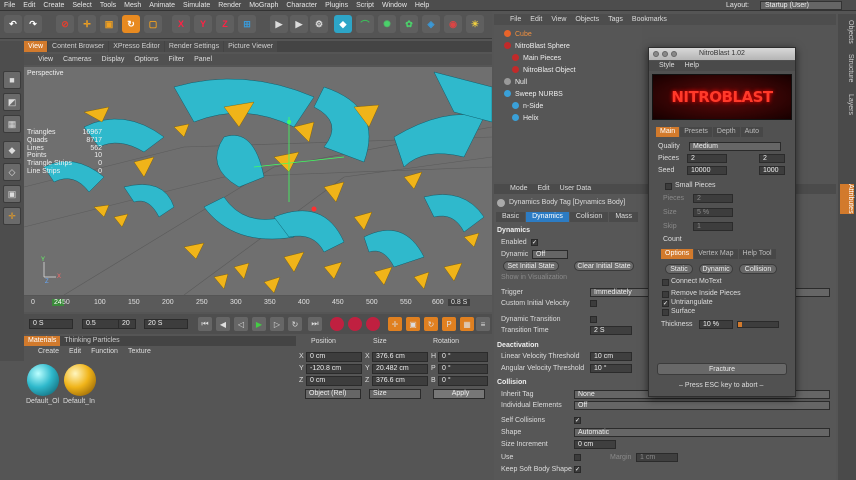 The image size is (856, 480). Describe the element at coordinates (668, 132) in the screenshot. I see `tab-main: Main` at that location.